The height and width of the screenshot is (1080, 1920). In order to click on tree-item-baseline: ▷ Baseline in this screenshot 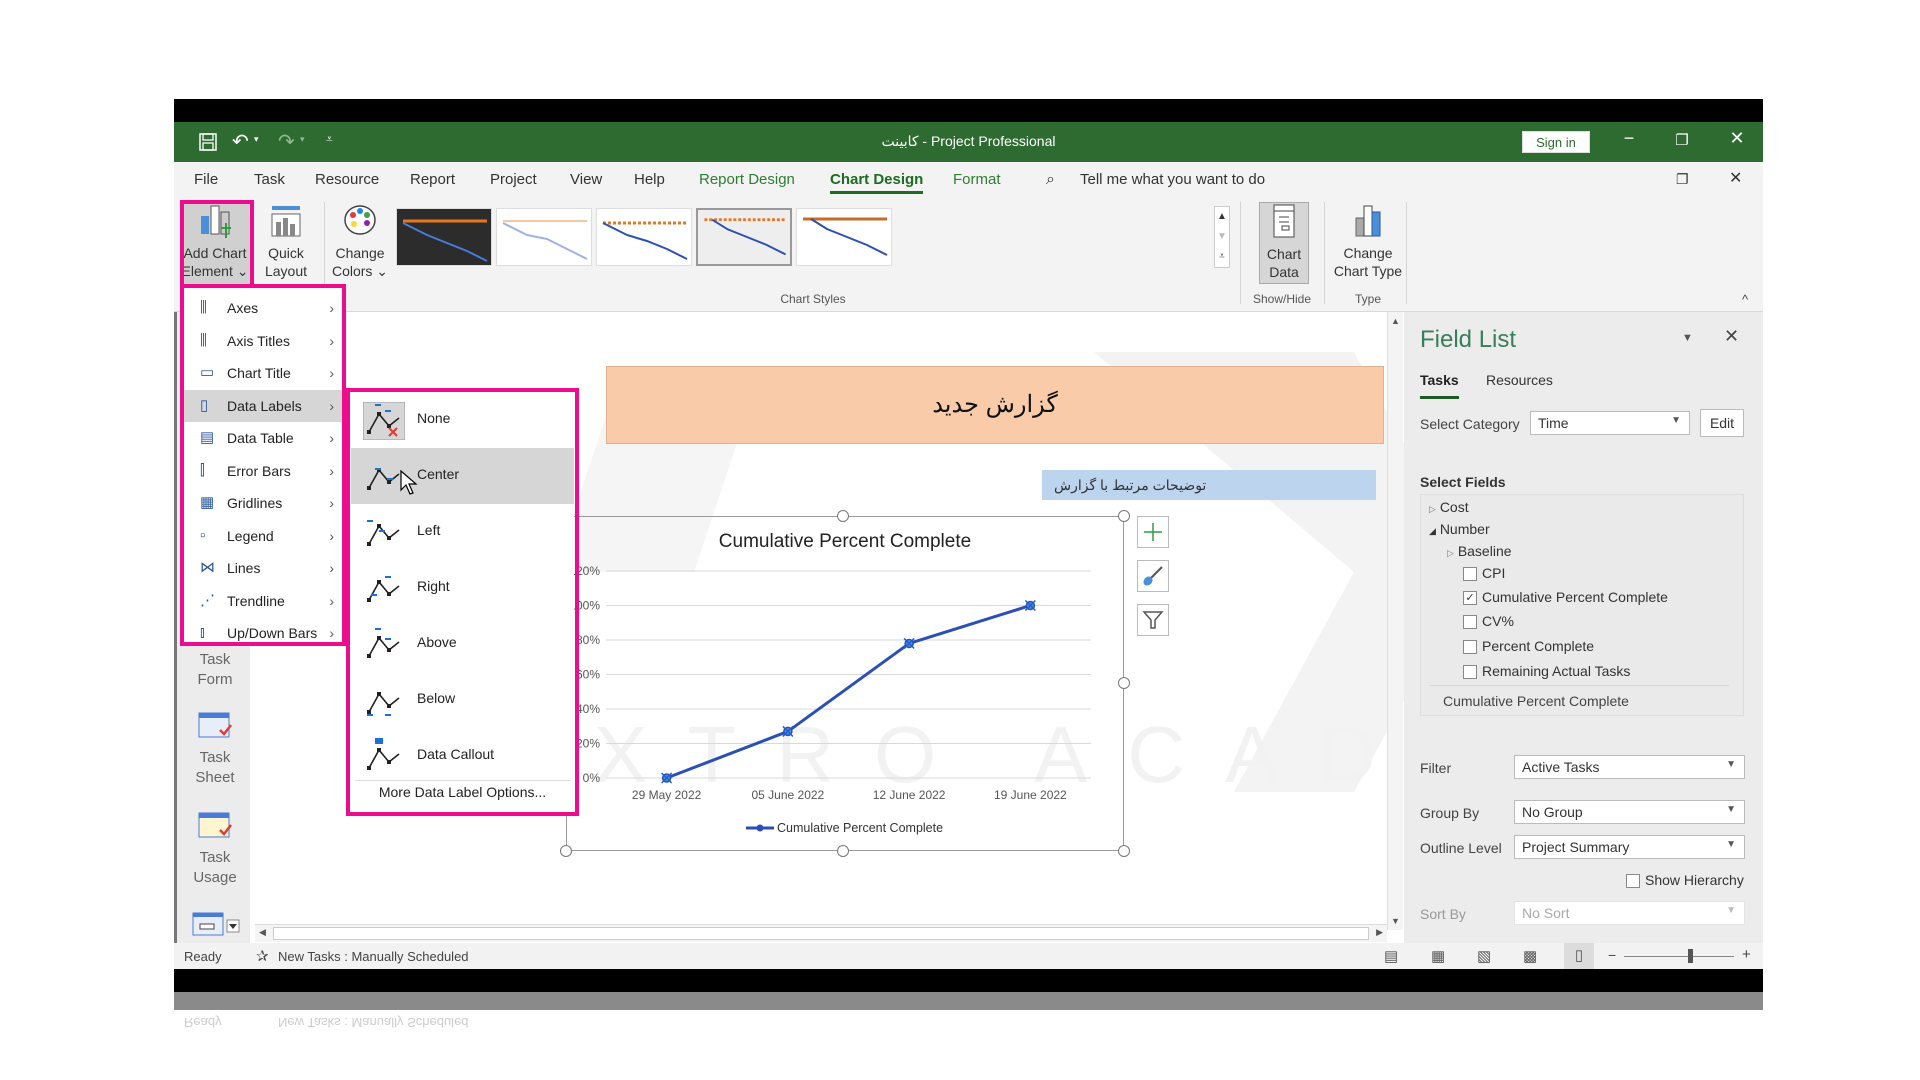, I will do `click(1479, 551)`.